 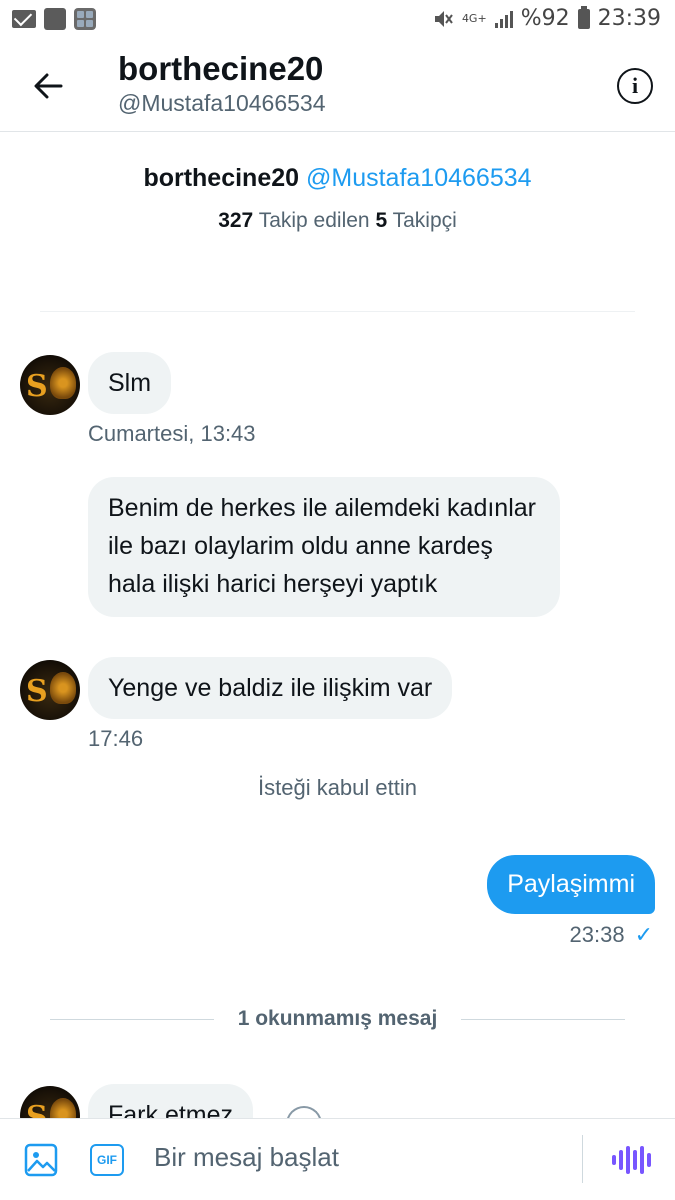 I want to click on profile-stats: 327 Takip edilen 5 Takipçi, so click(x=337, y=221).